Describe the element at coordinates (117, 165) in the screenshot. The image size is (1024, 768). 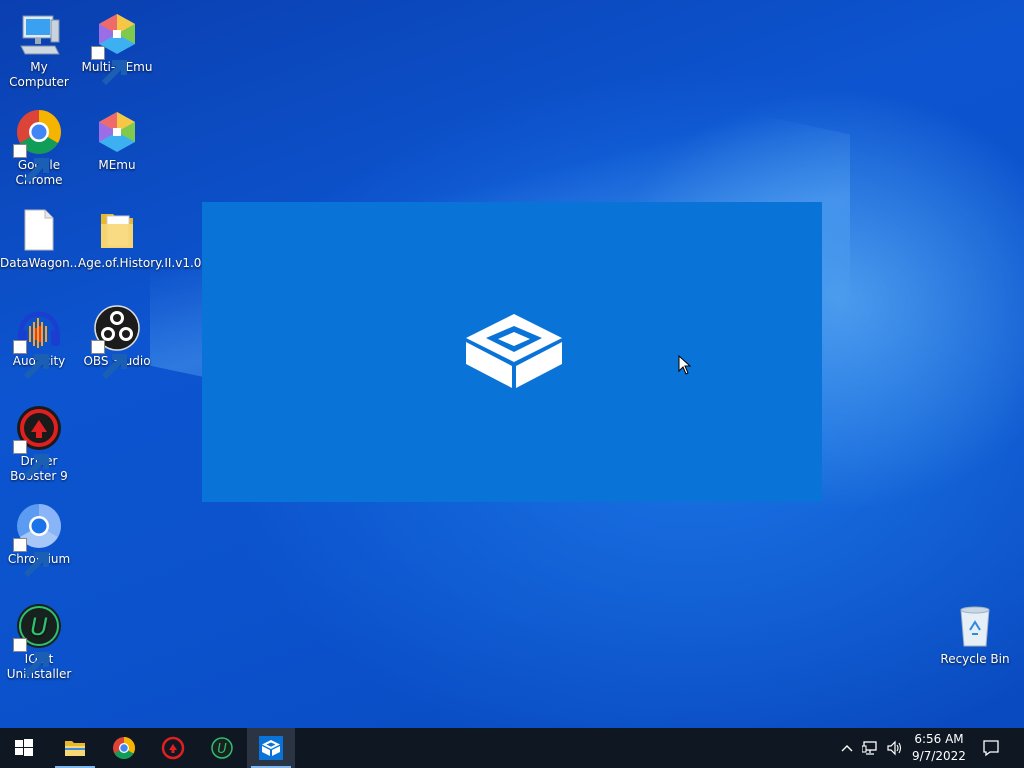
I see `desktop-icon-label: MEmu` at that location.